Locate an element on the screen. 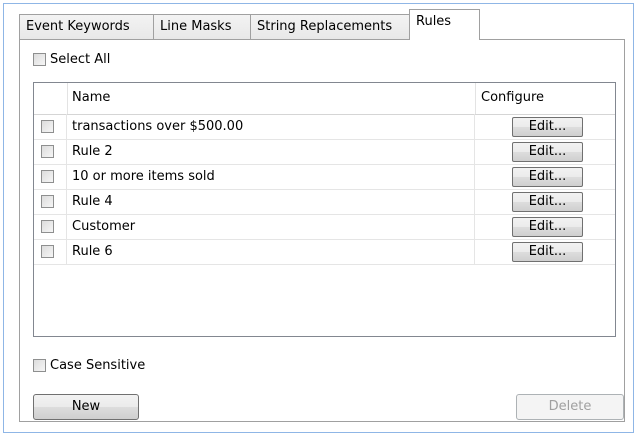  select-all-checkbox: Select All is located at coordinates (71, 59).